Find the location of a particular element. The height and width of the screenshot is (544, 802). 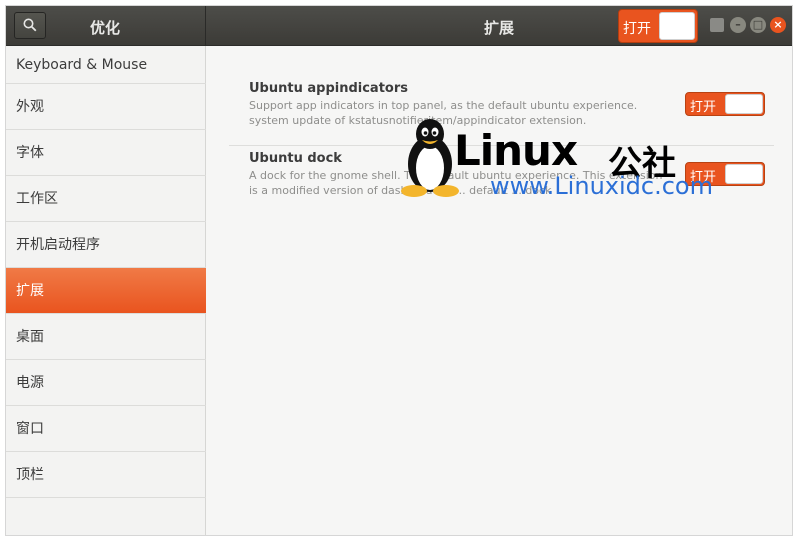

maximize-button: □ is located at coordinates (758, 25).